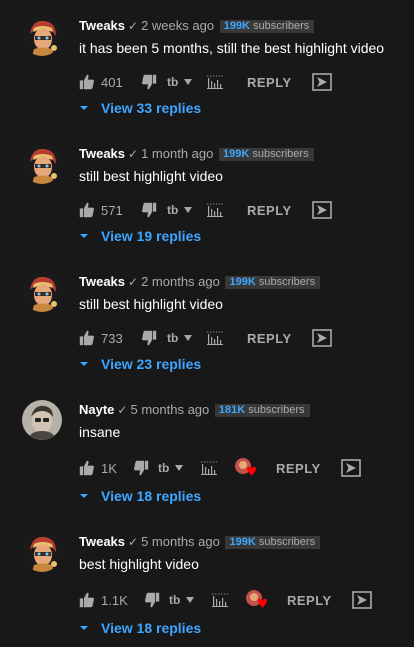 The height and width of the screenshot is (647, 414). Describe the element at coordinates (180, 281) in the screenshot. I see `timestamp: 2 months ago` at that location.